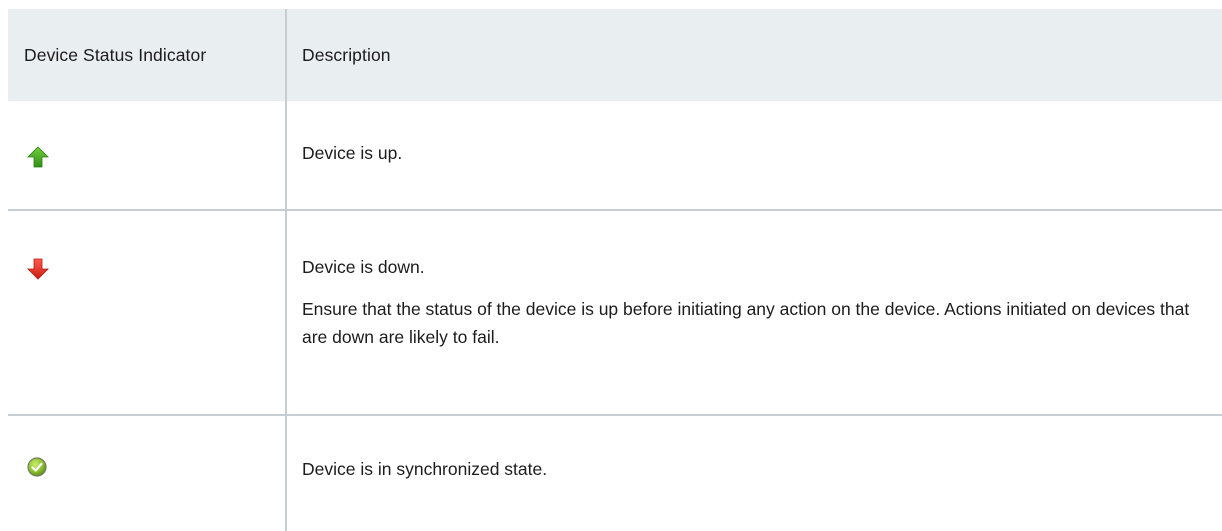  Describe the element at coordinates (425, 469) in the screenshot. I see `description-text: Device is in synchronized state.` at that location.